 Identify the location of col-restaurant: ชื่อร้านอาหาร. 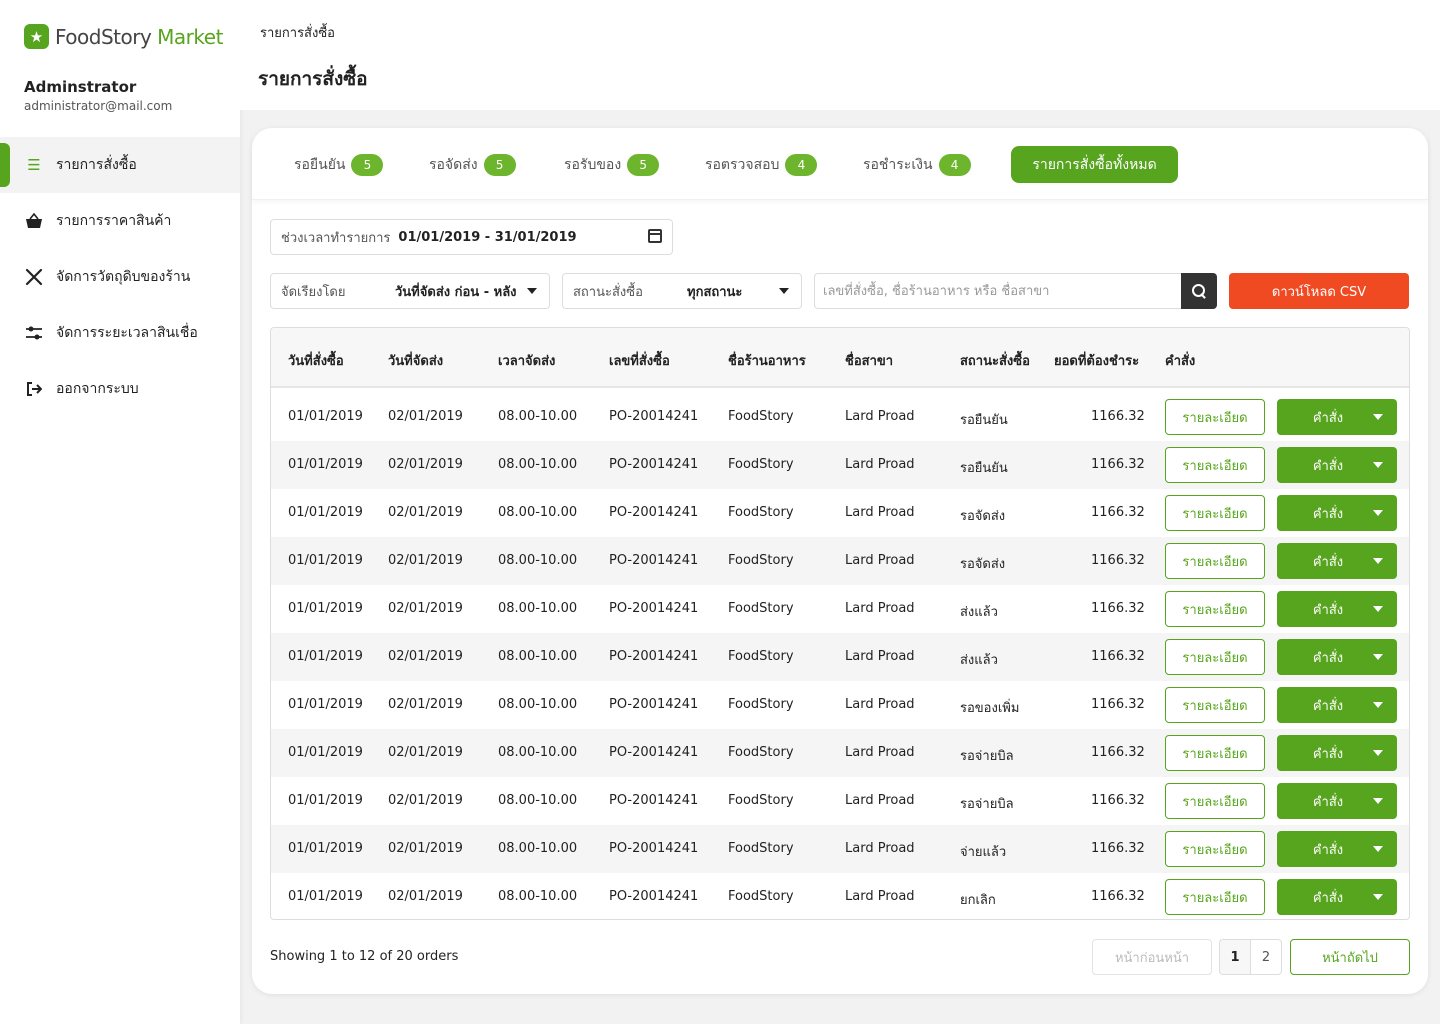
(767, 360).